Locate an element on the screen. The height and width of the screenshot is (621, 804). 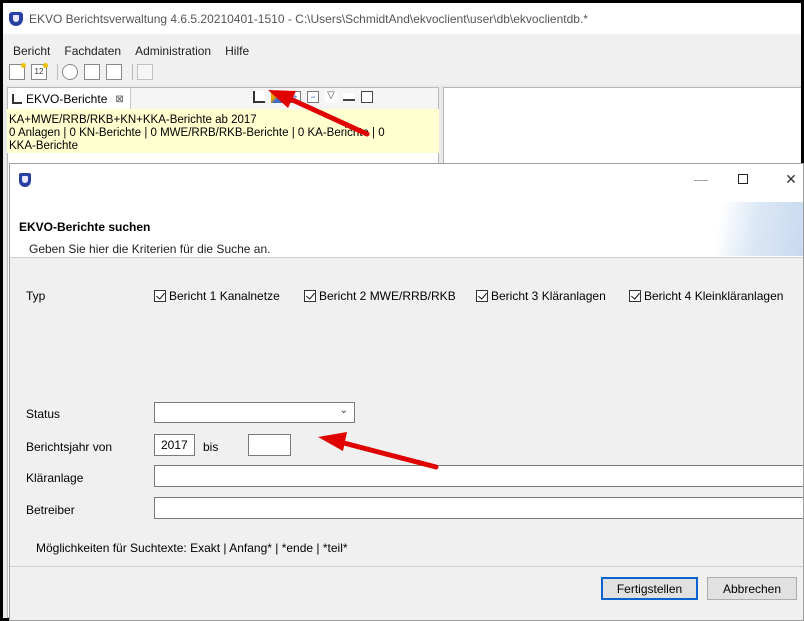
annotation-arrow-toolbar is located at coordinates (319, 113).